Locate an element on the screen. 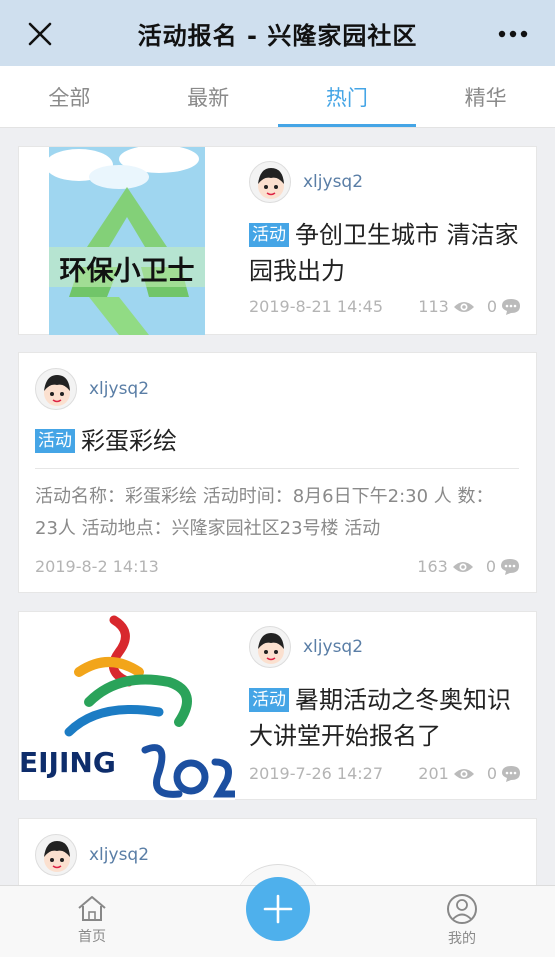 The width and height of the screenshot is (555, 957). plus-icon is located at coordinates (278, 909).